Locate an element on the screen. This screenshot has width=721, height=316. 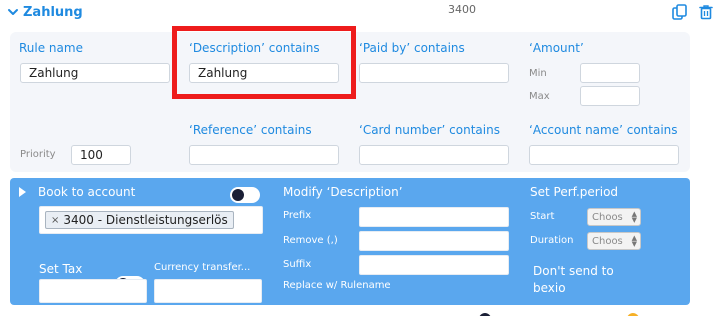
reference-contains-label: ‘Reference’ contains is located at coordinates (250, 130).